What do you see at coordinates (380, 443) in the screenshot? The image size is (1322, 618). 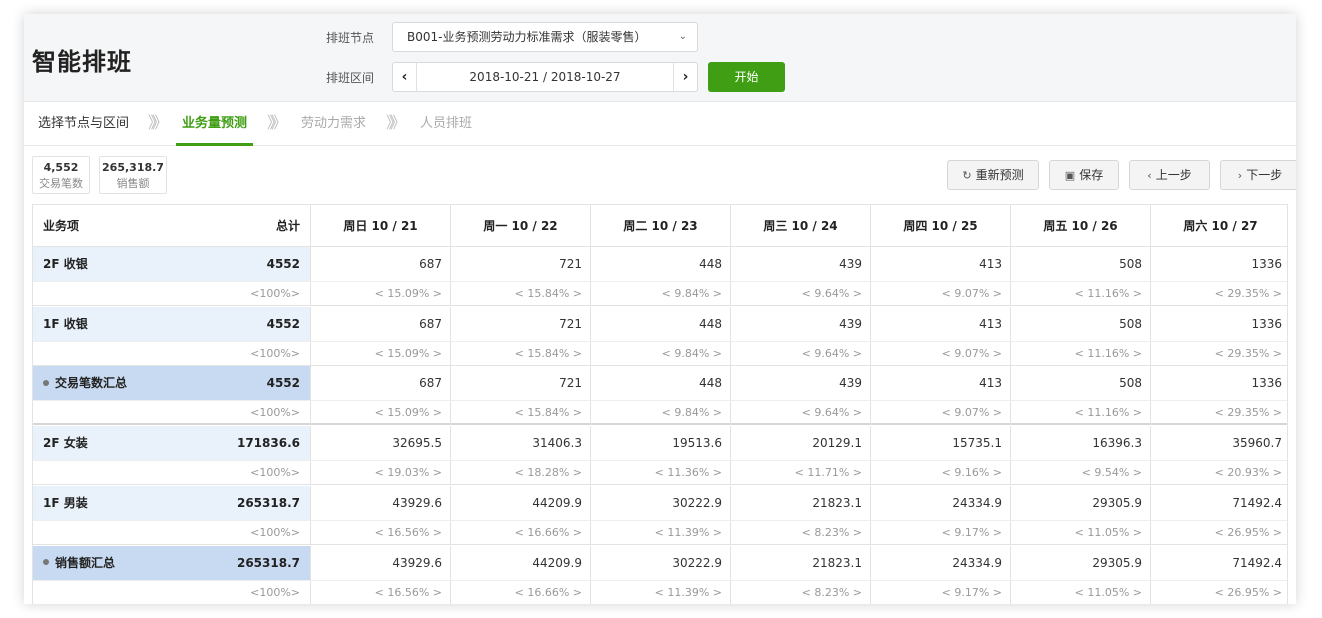 I see `value-cell: 32695.5` at bounding box center [380, 443].